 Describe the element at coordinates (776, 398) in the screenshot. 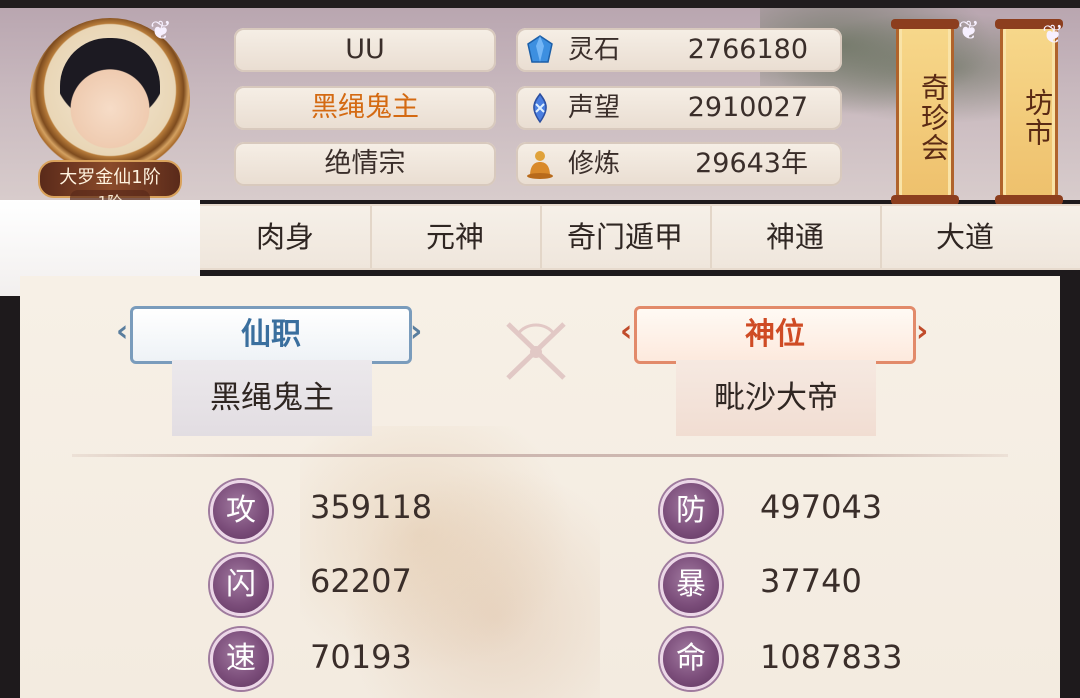

I see `divine-rank-value: 毗沙大帝` at that location.